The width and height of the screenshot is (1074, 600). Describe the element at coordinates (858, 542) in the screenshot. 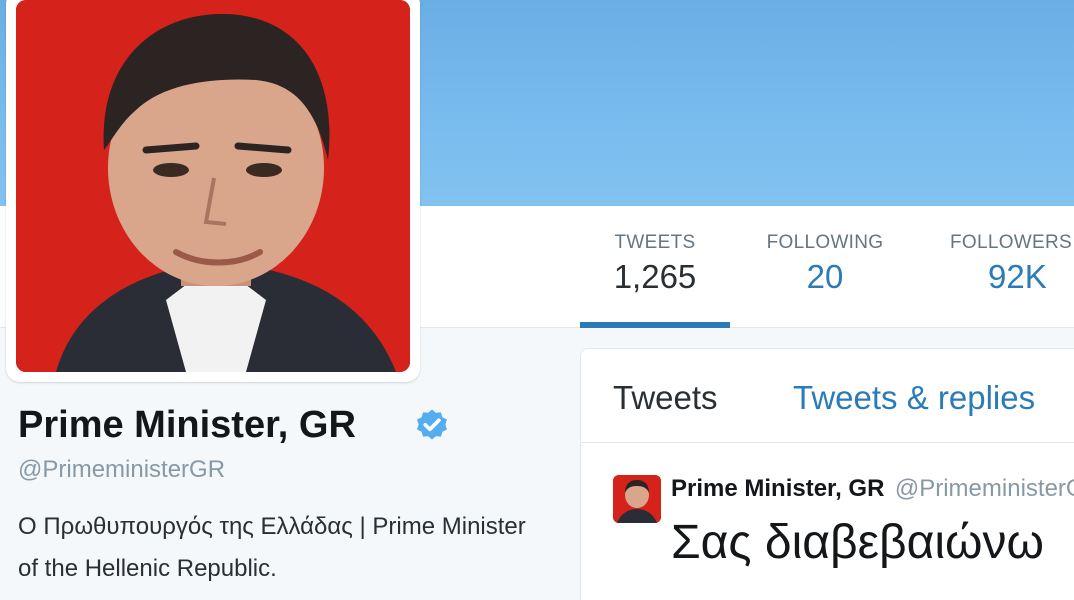

I see `tweet-text: Σας διαβεβαιώνω` at that location.